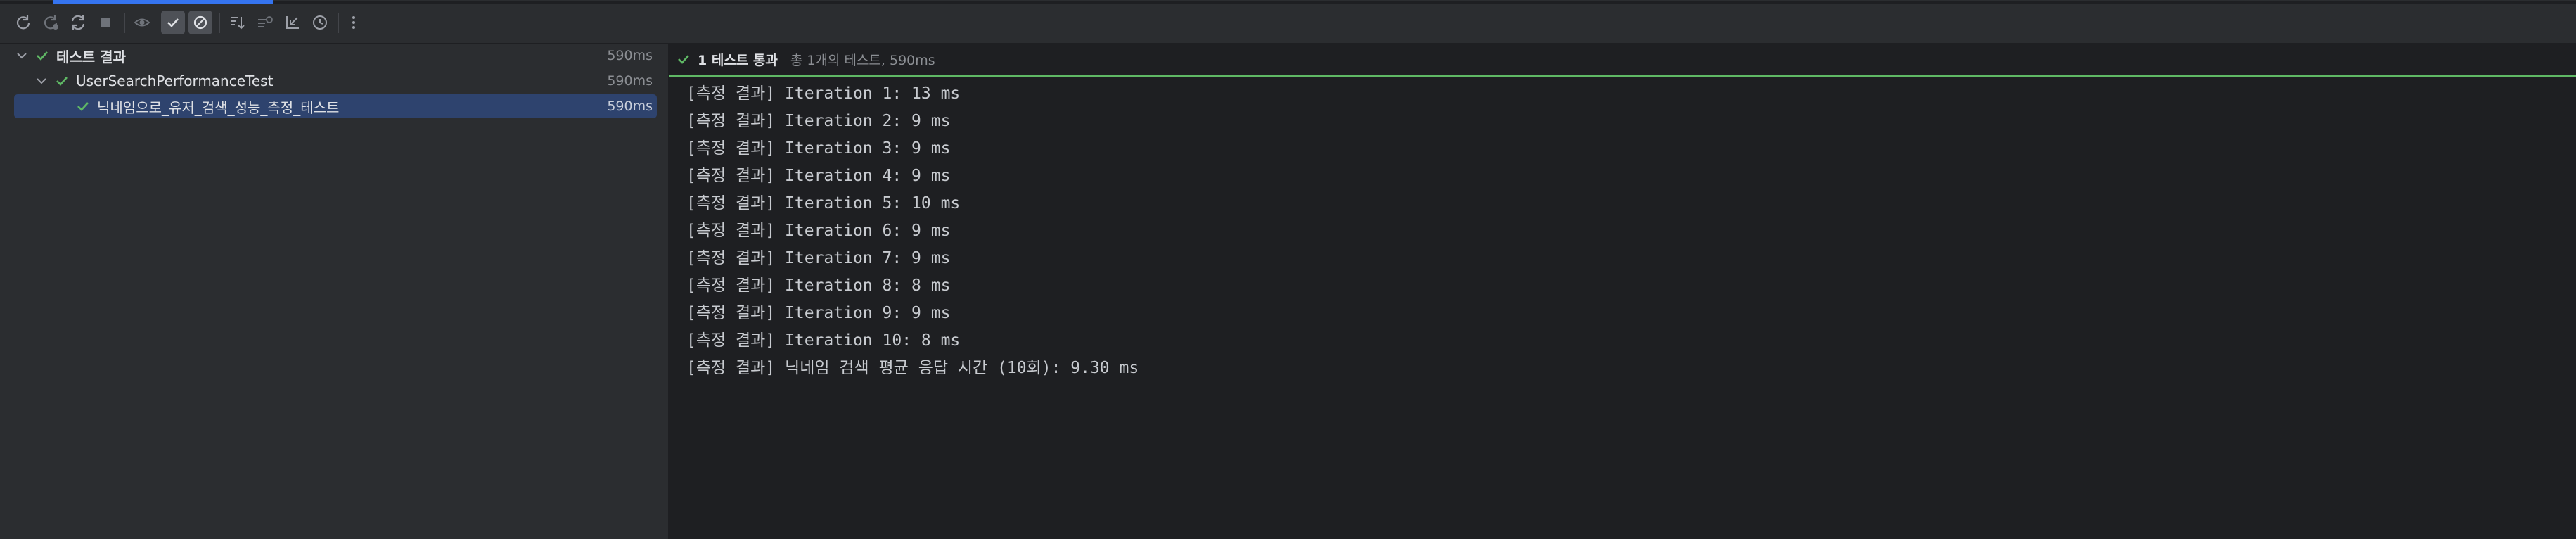  Describe the element at coordinates (219, 107) in the screenshot. I see `tree-test-label: 닉네임으로_유저_검색_성능_측정_테스트` at that location.